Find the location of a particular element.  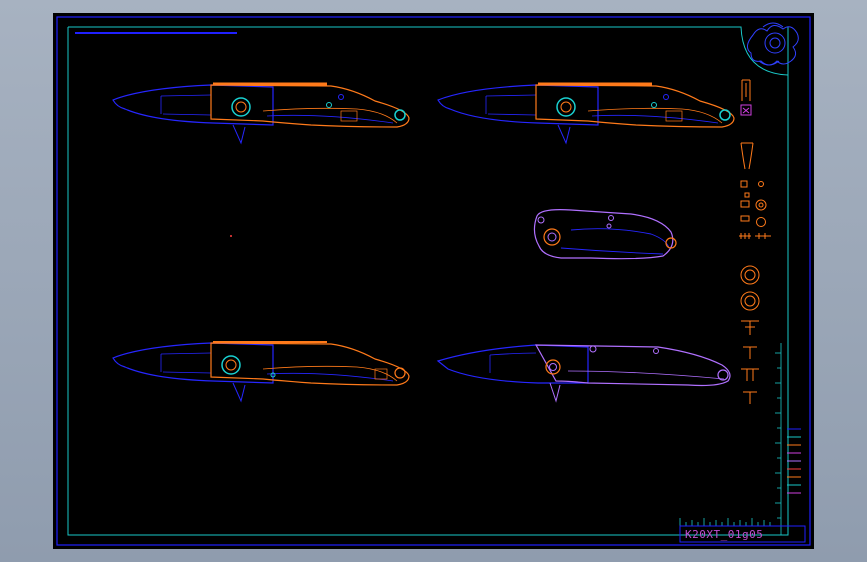

knife-view-bottom-right is located at coordinates (583, 373).